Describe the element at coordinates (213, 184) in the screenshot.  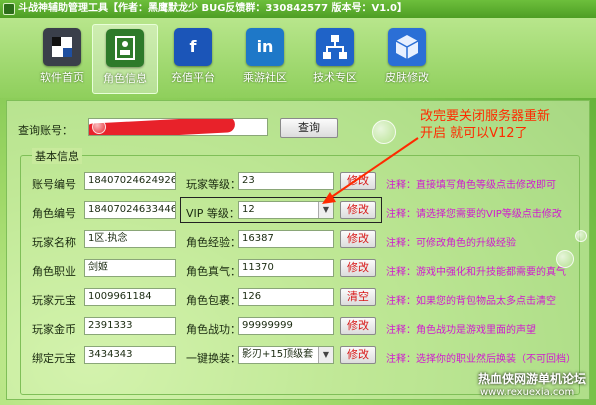
I see `field-label: 玩家等级：` at that location.